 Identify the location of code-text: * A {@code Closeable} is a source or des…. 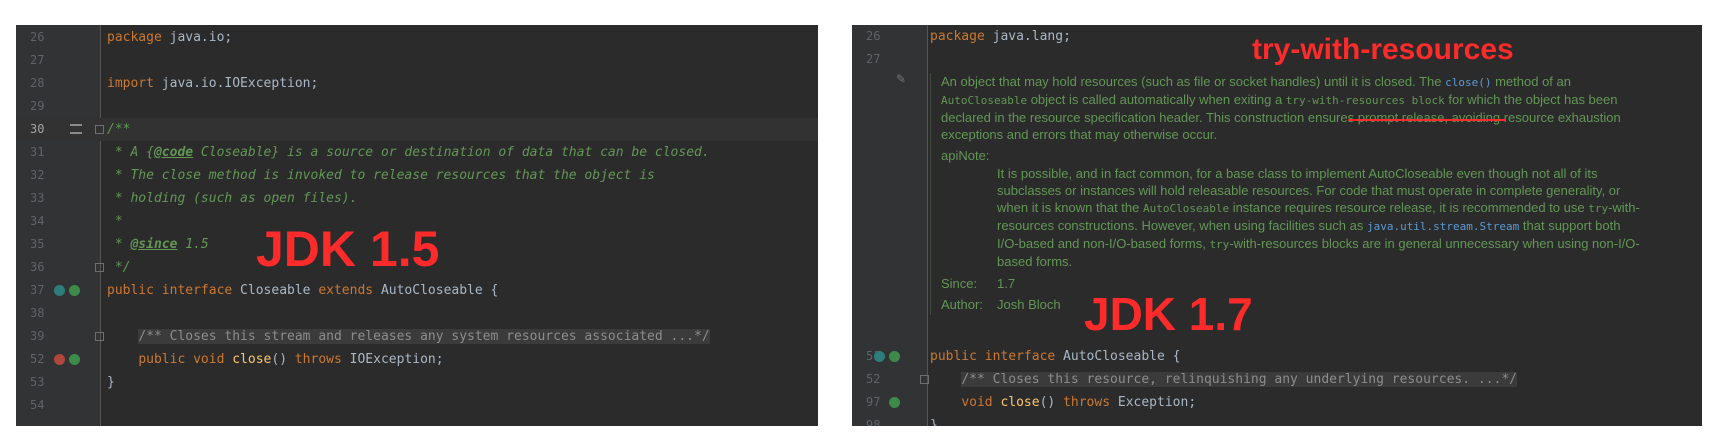
(408, 152).